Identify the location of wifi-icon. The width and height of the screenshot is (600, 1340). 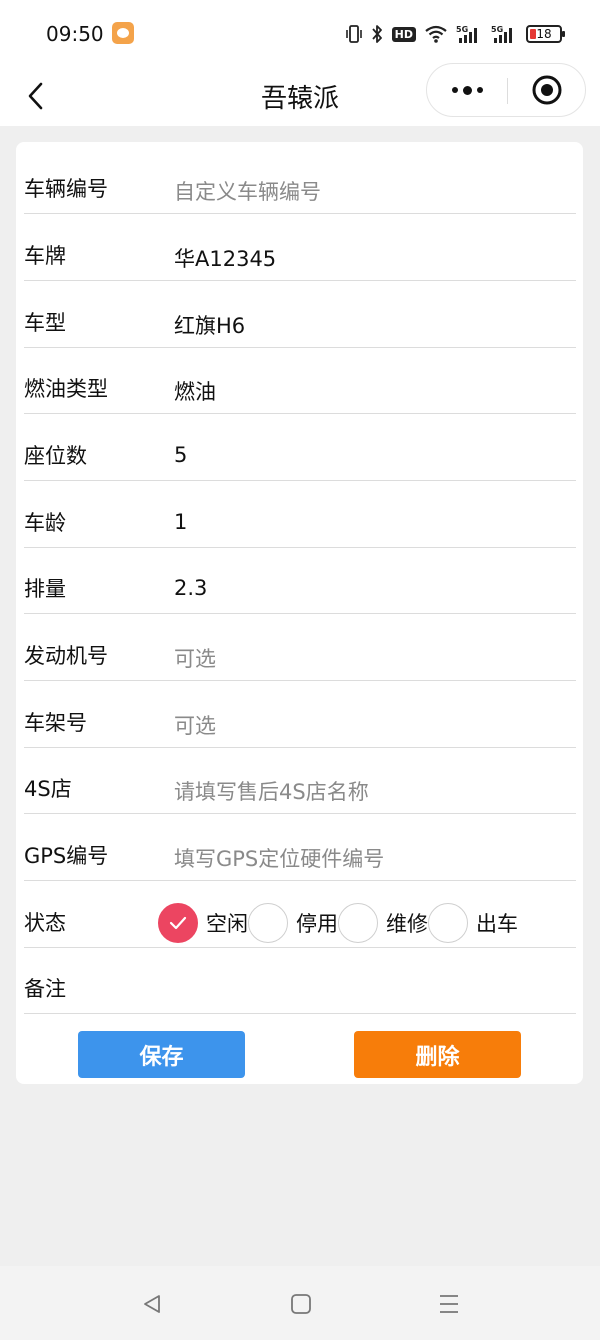
(436, 34).